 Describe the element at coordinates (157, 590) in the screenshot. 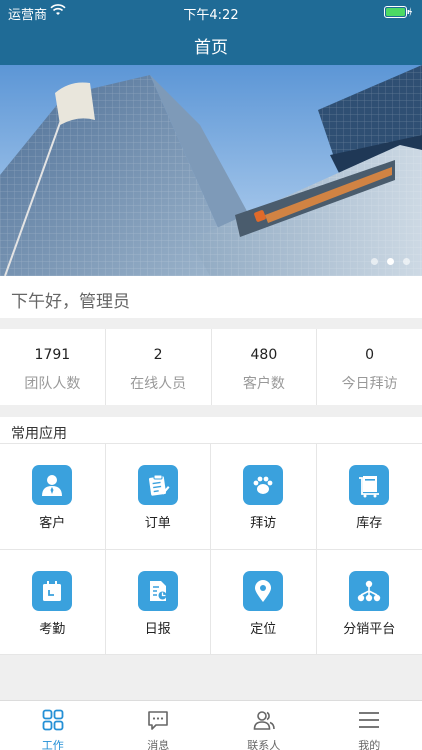

I see `daily-report-icon` at that location.